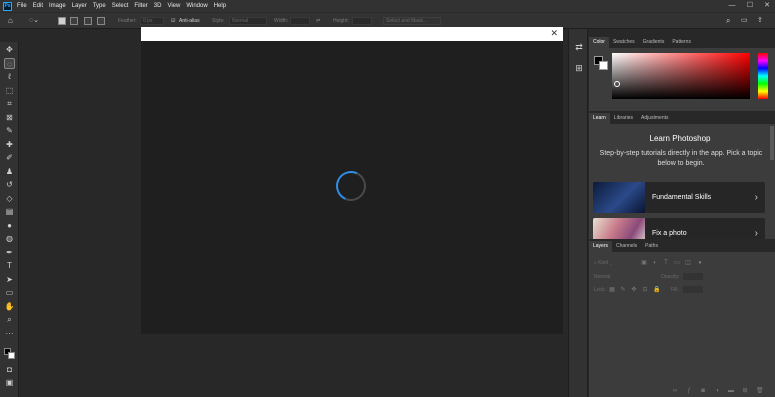 Image resolution: width=775 pixels, height=397 pixels. I want to click on intersect-selection-icon, so click(101, 21).